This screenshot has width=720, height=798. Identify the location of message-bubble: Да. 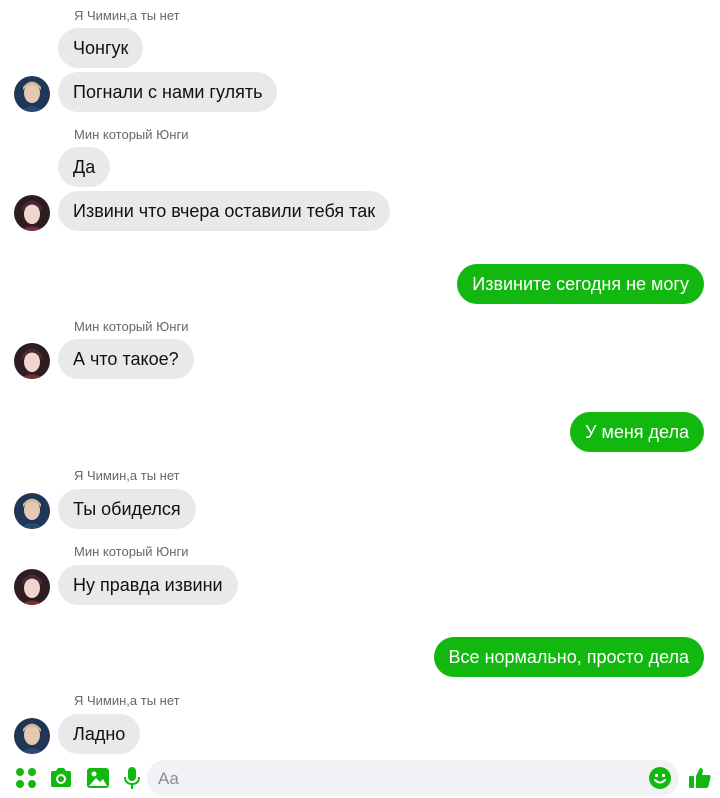
(84, 167).